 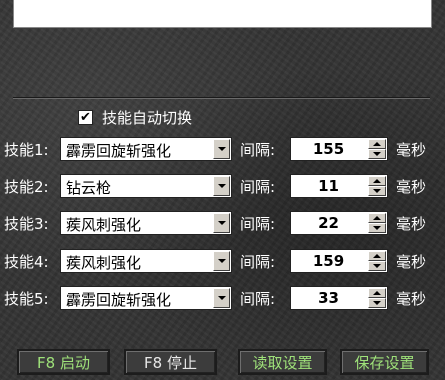 I want to click on interval-spinbox: 22, so click(x=339, y=223).